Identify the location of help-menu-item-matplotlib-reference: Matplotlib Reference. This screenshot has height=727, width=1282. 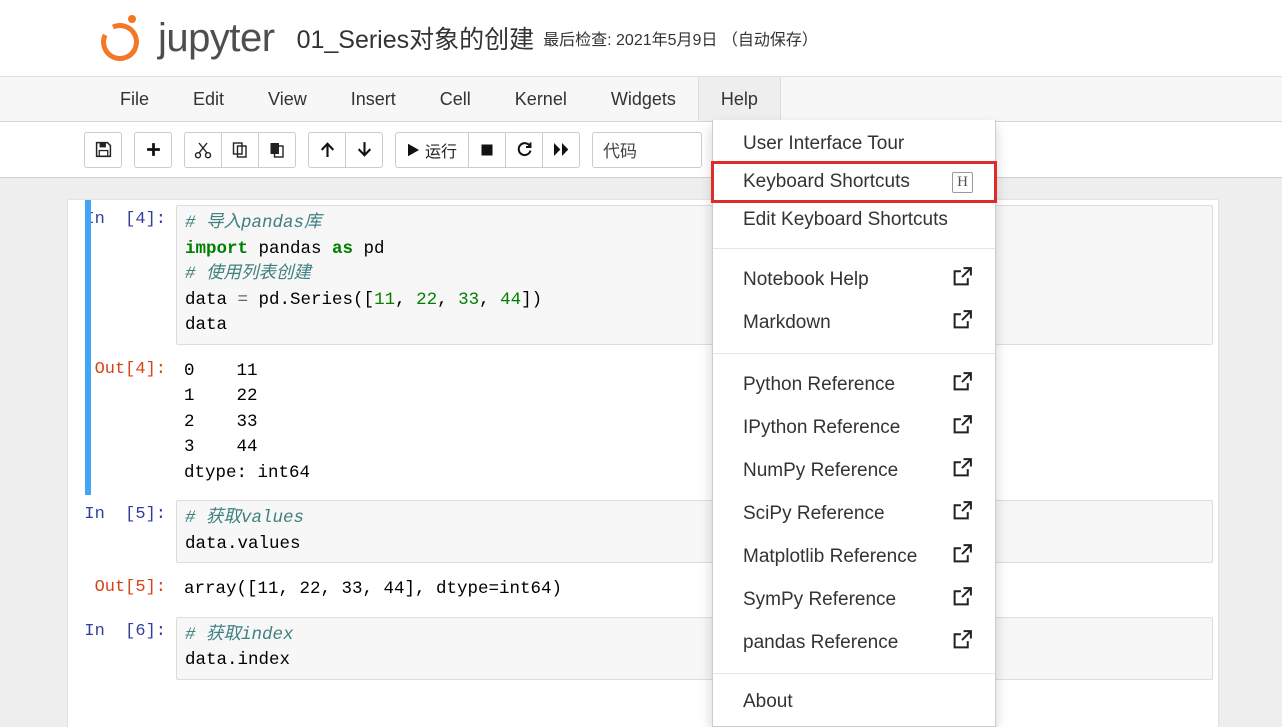
(854, 556).